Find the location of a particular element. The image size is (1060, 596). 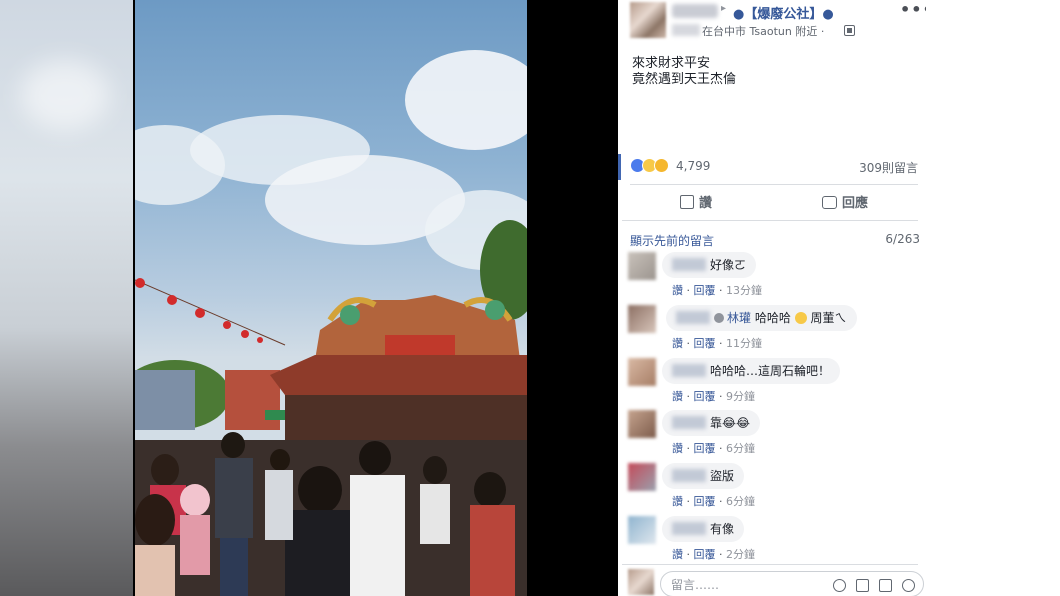

post-header: ▸ ●【爆廢公社】● 在台中市 Tsaotun 附近 · ••• is located at coordinates (781, 22).